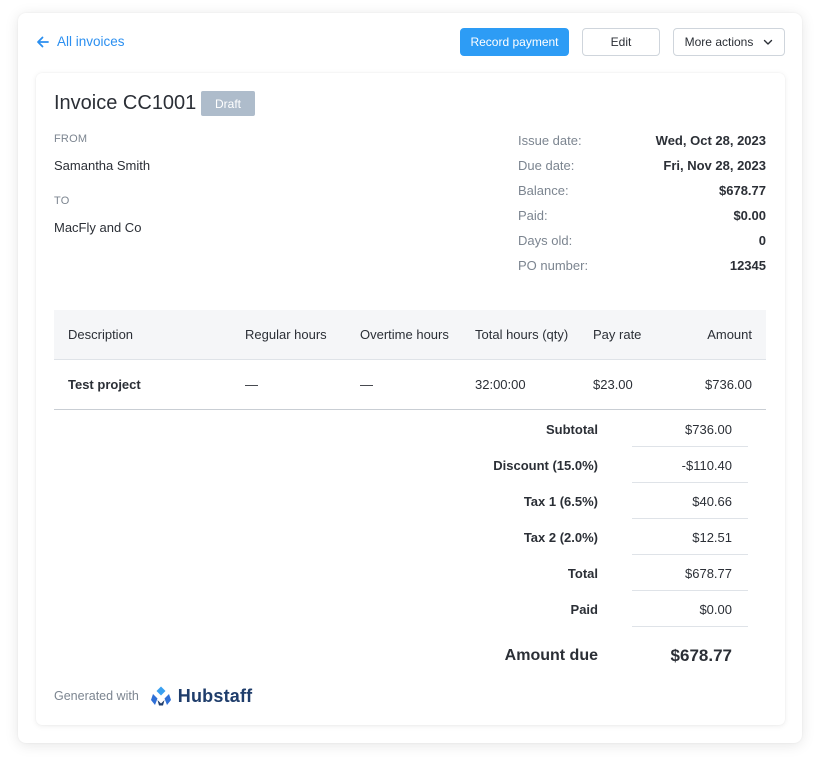 Image resolution: width=820 pixels, height=768 pixels. What do you see at coordinates (125, 103) in the screenshot?
I see `invoice-title: Invoice CC1001` at bounding box center [125, 103].